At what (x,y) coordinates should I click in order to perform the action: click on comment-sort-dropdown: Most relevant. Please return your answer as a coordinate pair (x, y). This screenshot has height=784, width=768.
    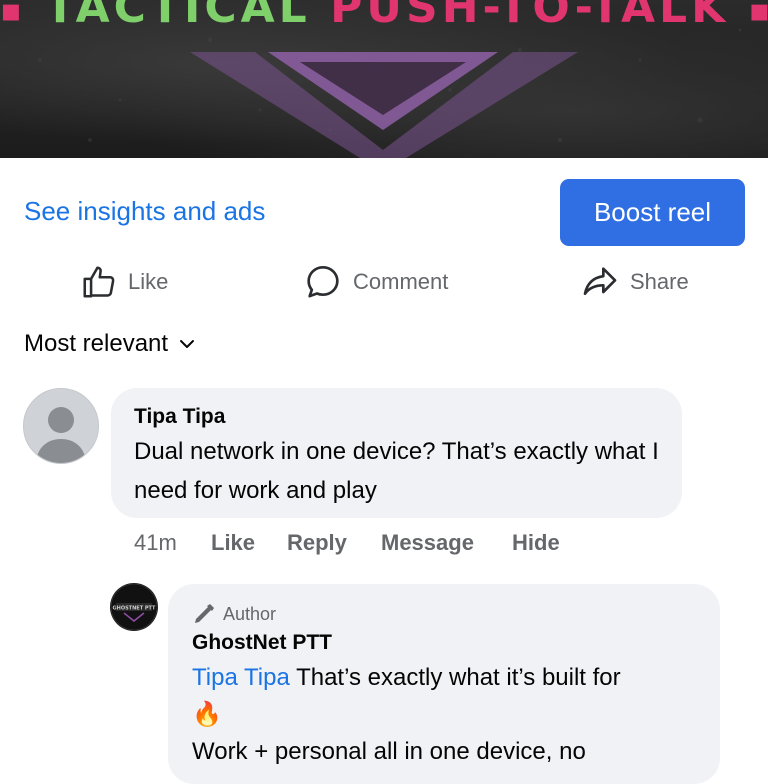
    Looking at the image, I should click on (110, 344).